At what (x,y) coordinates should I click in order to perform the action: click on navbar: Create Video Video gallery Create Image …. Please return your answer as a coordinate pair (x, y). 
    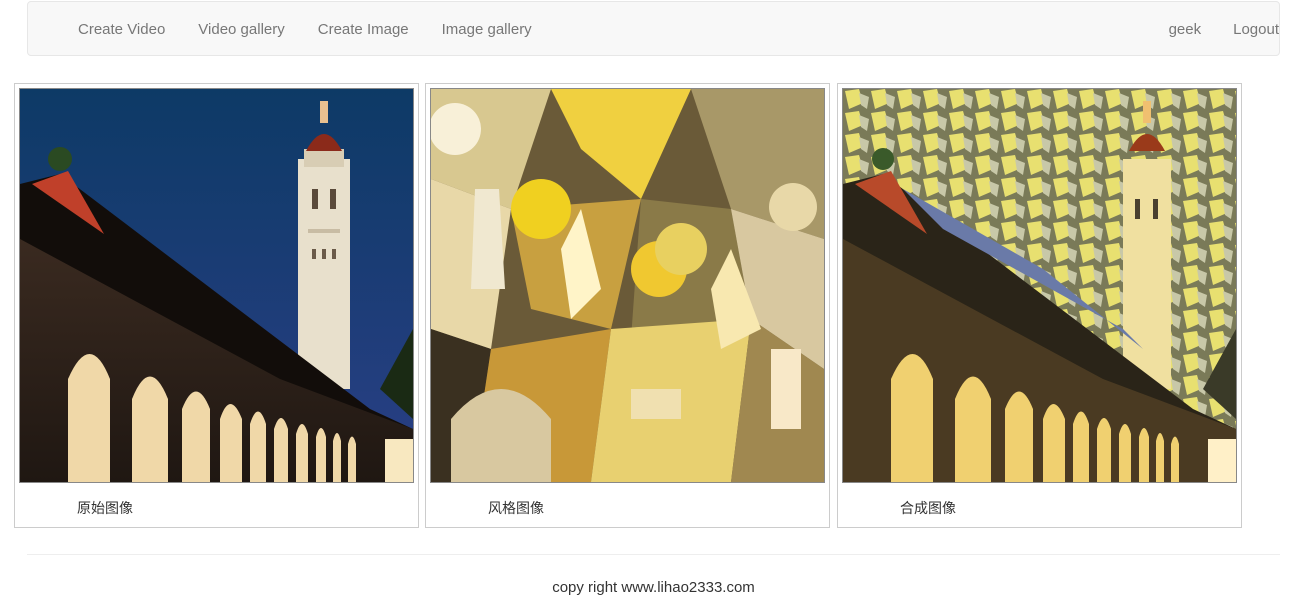
    Looking at the image, I should click on (653, 28).